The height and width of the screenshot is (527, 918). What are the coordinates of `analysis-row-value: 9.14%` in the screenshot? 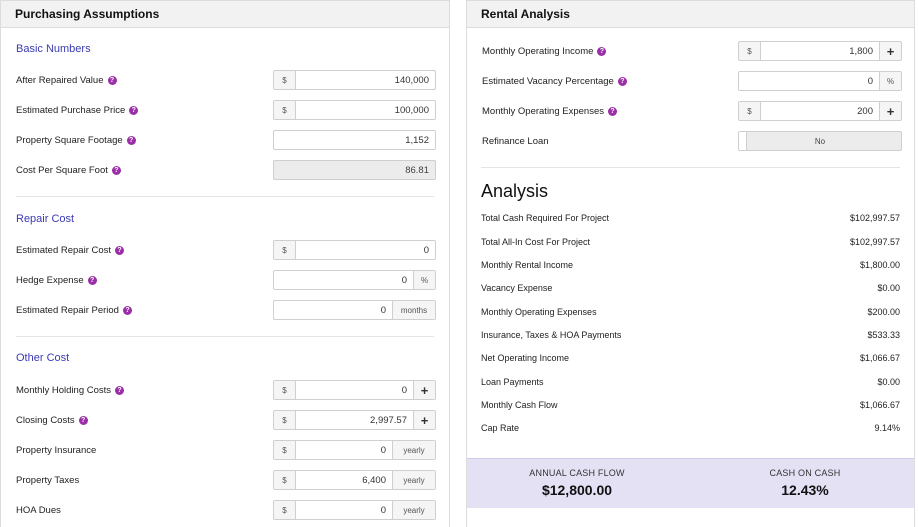 It's located at (887, 428).